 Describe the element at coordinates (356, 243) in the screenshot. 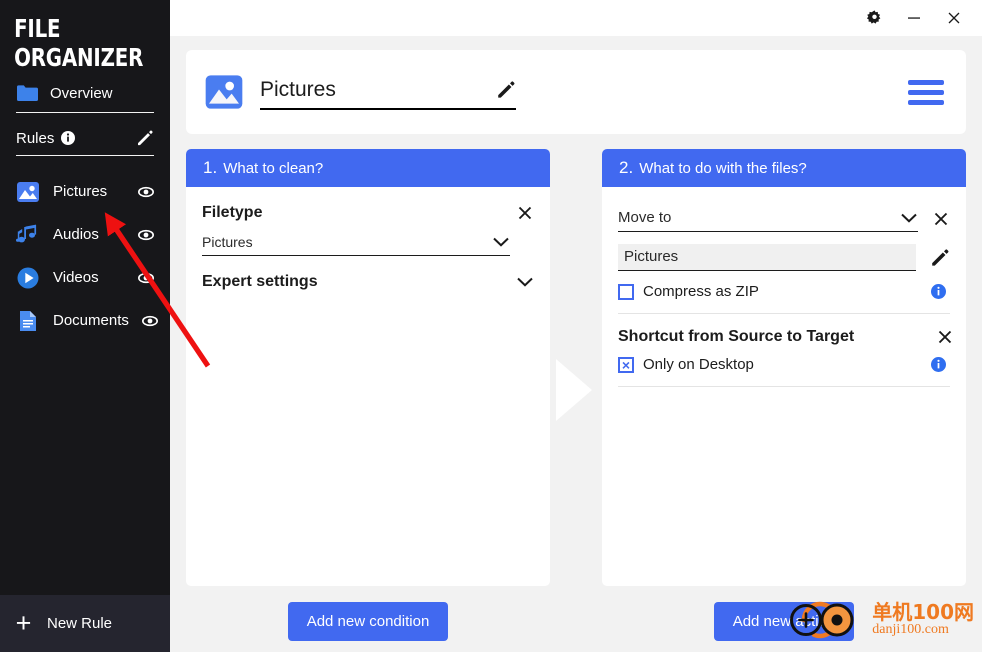

I see `condition-filetype-select: Pictures` at that location.